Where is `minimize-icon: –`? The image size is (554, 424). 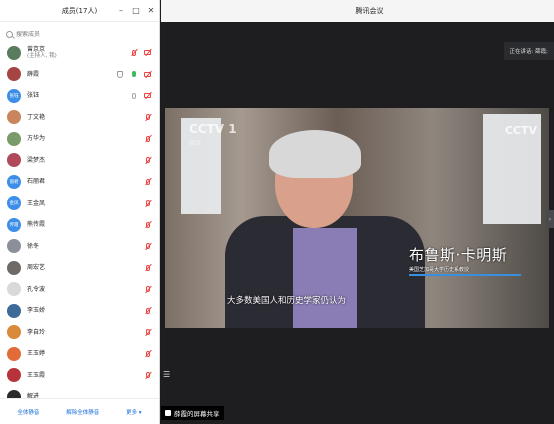 minimize-icon: – is located at coordinates (121, 11).